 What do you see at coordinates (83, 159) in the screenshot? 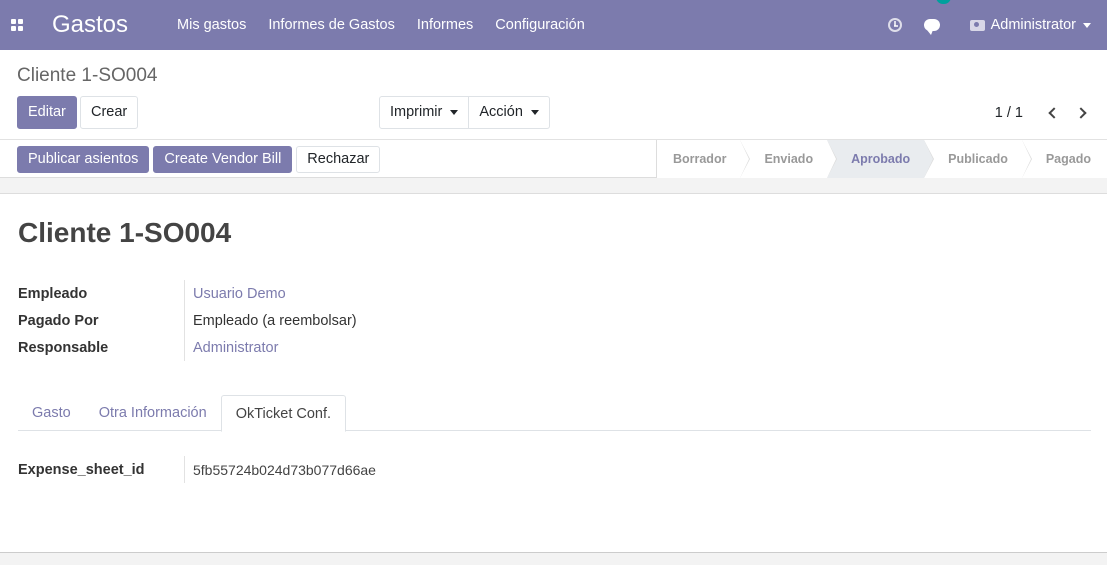
I see `post-entries-button: Publicar asientos` at bounding box center [83, 159].